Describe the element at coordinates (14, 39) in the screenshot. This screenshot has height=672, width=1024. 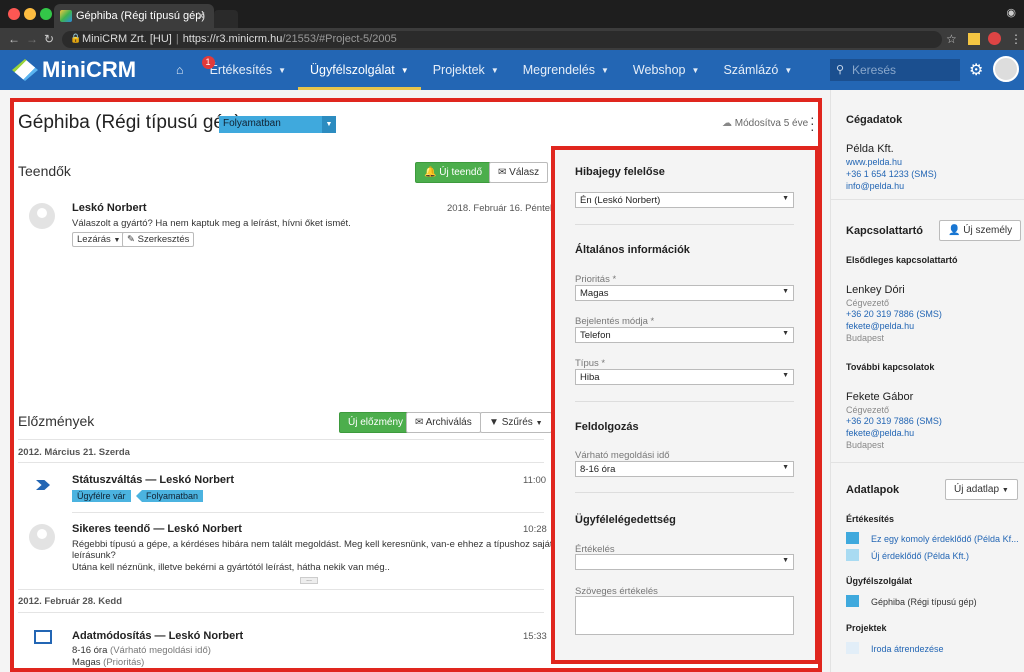
I see `back-icon: ←` at that location.